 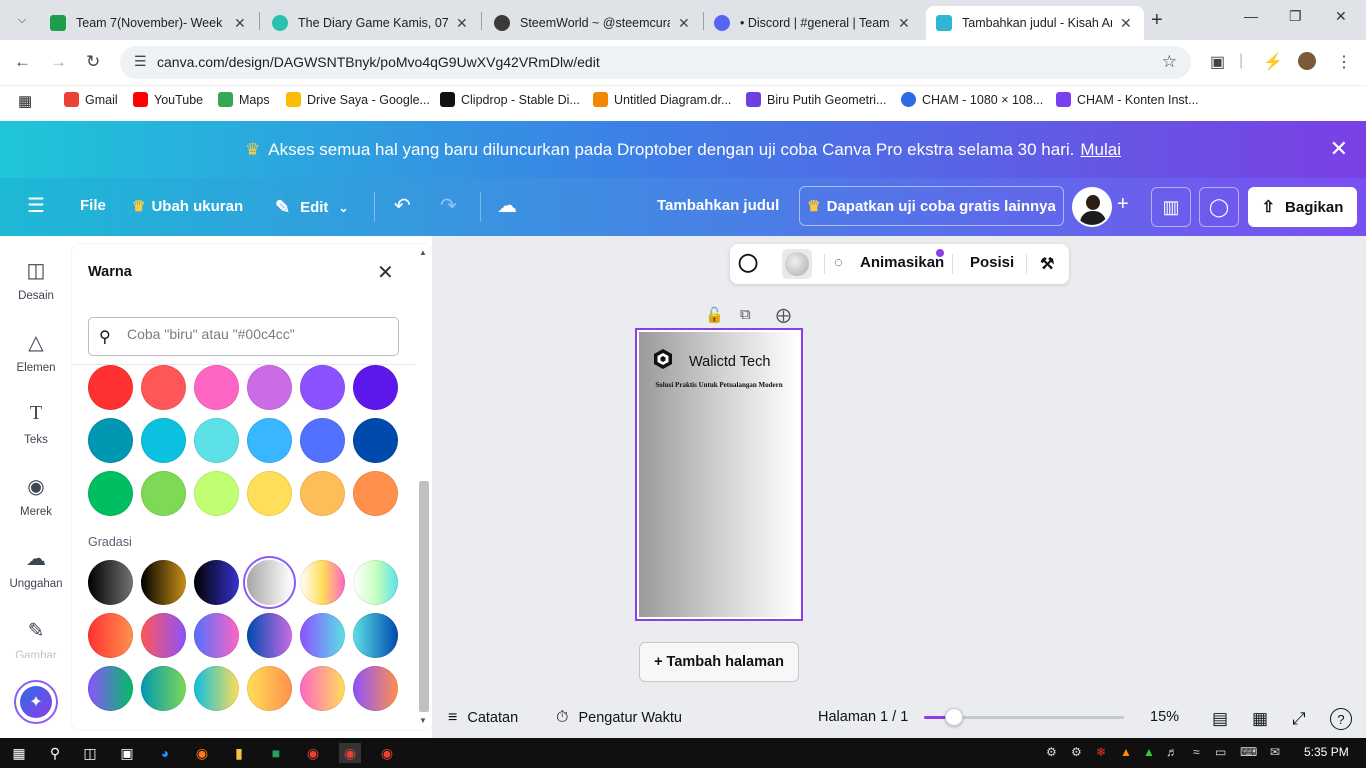 I want to click on scroll-down-arrow-icon: ▼, so click(x=423, y=720).